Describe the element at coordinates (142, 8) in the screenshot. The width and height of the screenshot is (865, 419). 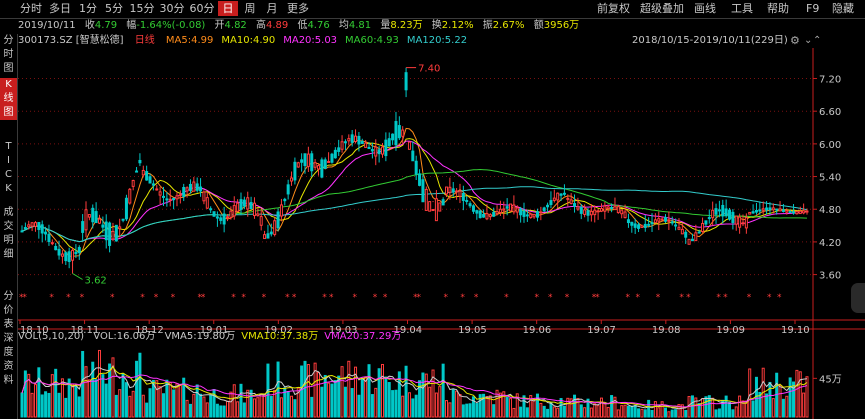
I see `period-tab-4: 15分` at that location.